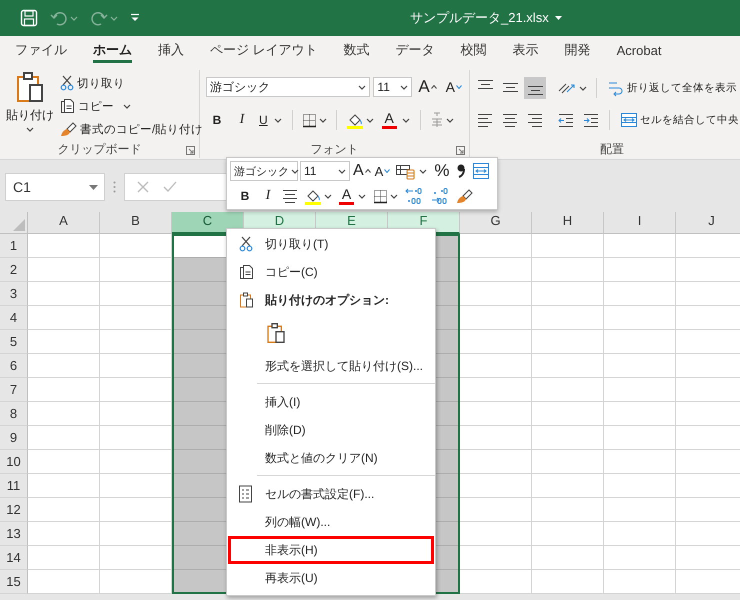 This screenshot has width=740, height=600. I want to click on ribbon-tab: 開発, so click(578, 50).